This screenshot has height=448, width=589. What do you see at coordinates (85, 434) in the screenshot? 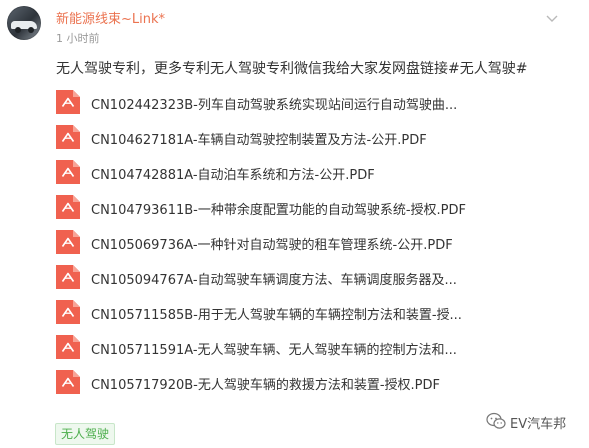
I see `topic-tag: 无人驾驶` at bounding box center [85, 434].